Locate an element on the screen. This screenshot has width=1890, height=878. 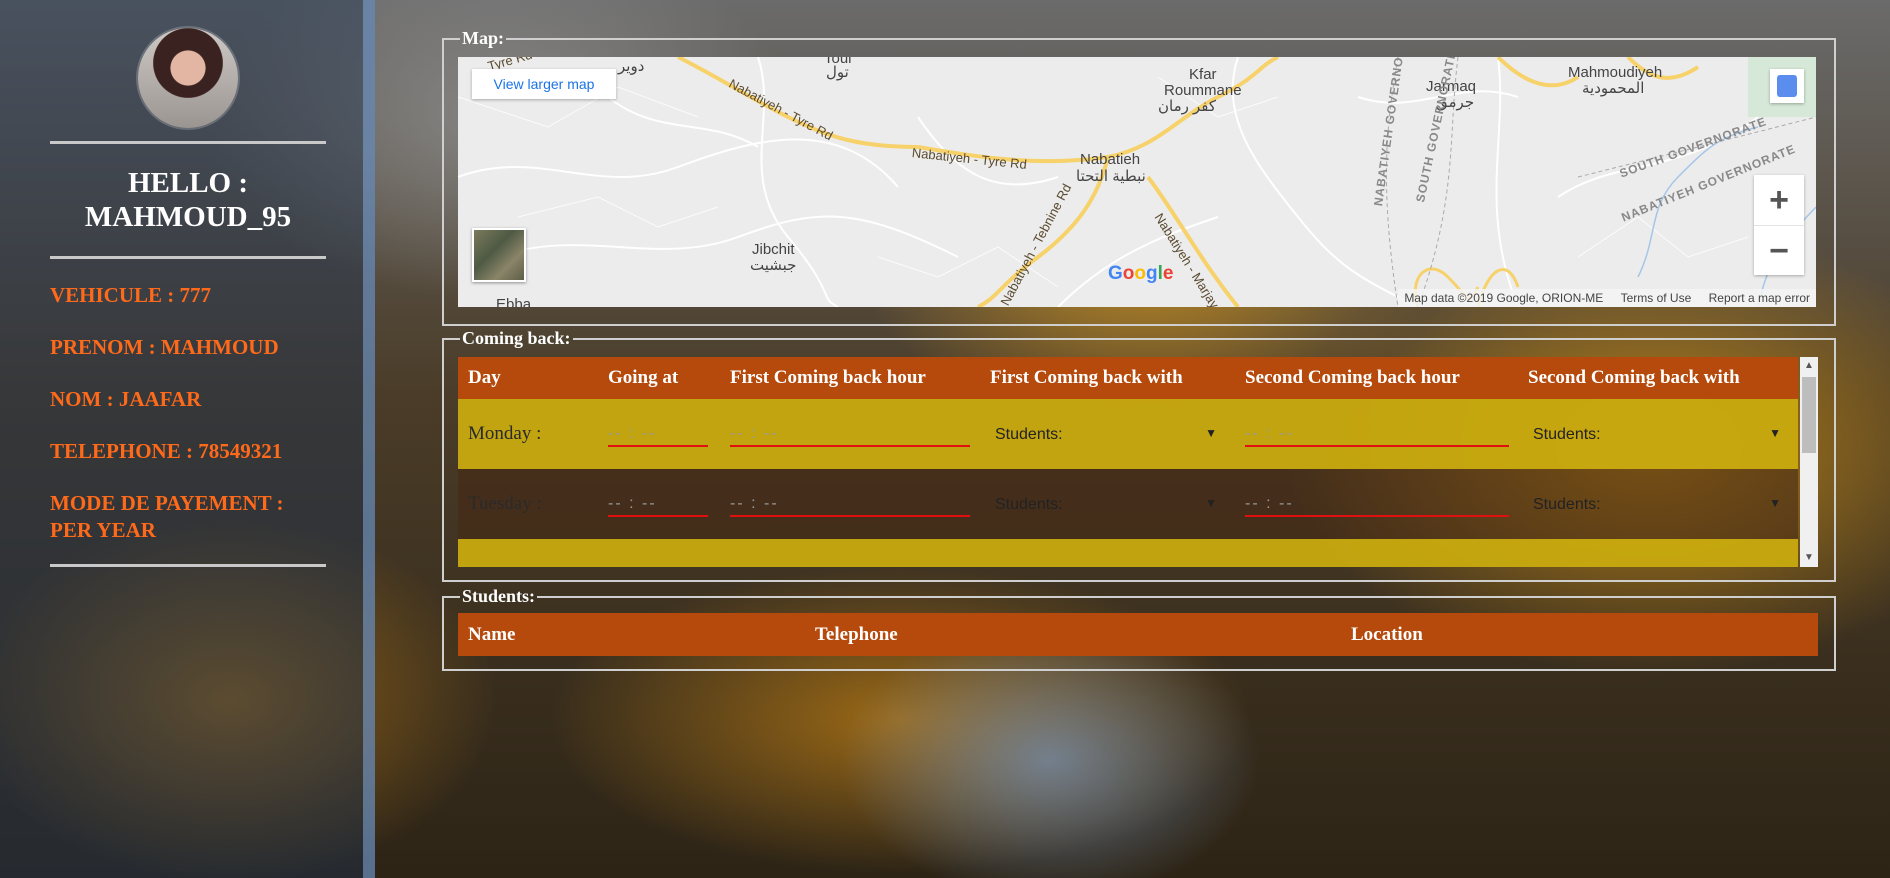
zoom-in-button: + is located at coordinates (1779, 200).